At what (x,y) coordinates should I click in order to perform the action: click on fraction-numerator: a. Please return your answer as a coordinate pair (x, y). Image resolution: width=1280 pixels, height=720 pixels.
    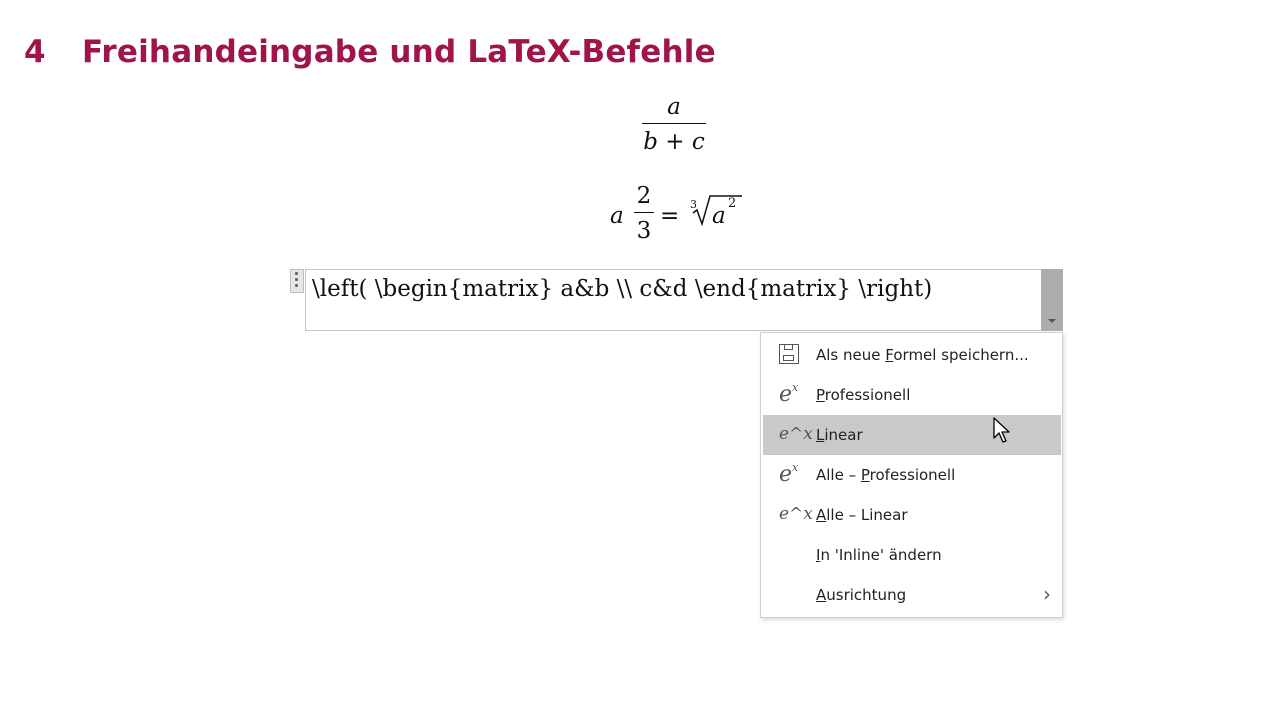
    Looking at the image, I should click on (674, 107).